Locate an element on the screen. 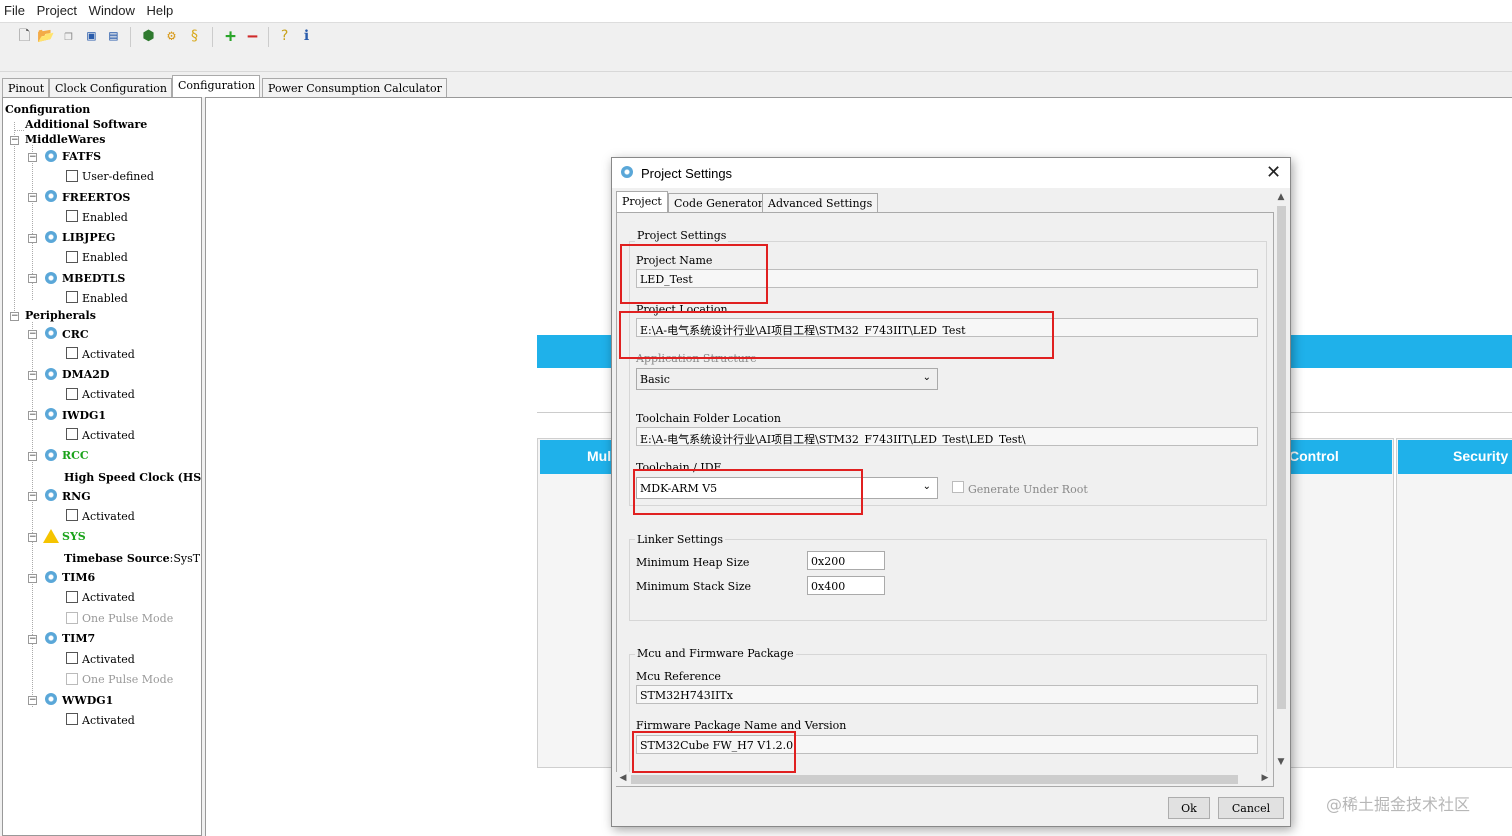 This screenshot has height=836, width=1512. tree-fatfs: FATFS is located at coordinates (81, 157).